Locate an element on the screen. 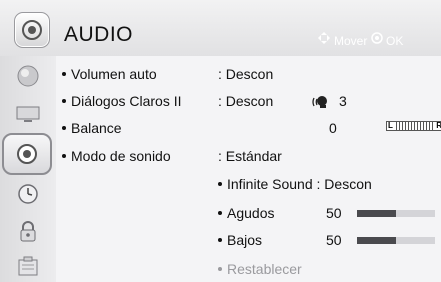  setting-label: Modo de sonido is located at coordinates (121, 156).